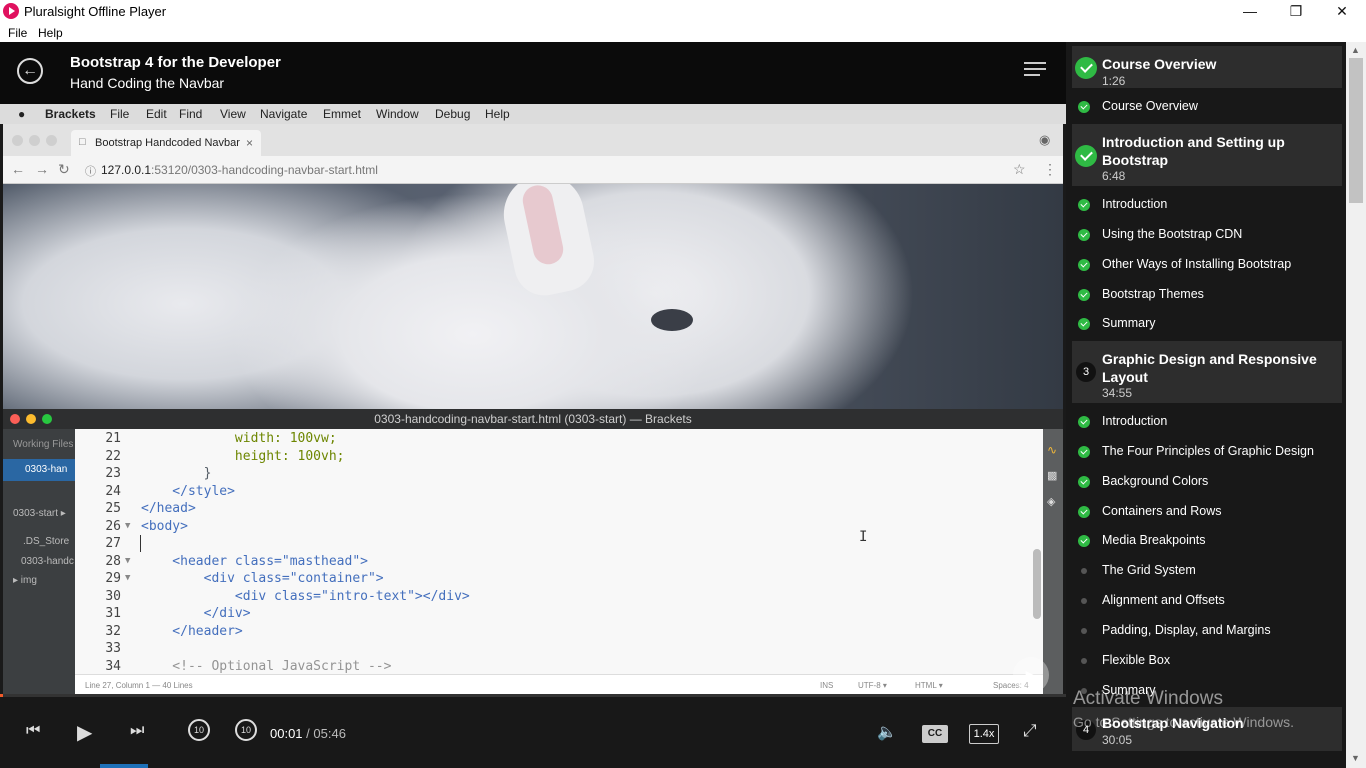 The height and width of the screenshot is (768, 1366). I want to click on clip-item: Summary, so click(1207, 324).